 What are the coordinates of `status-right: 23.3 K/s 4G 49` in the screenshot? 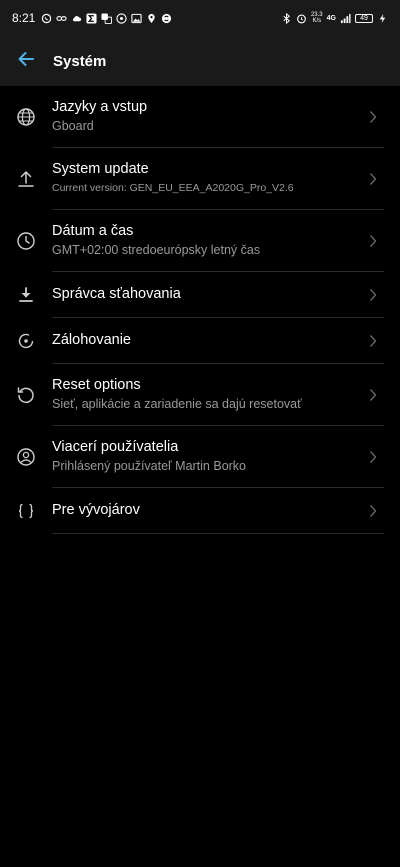 It's located at (334, 18).